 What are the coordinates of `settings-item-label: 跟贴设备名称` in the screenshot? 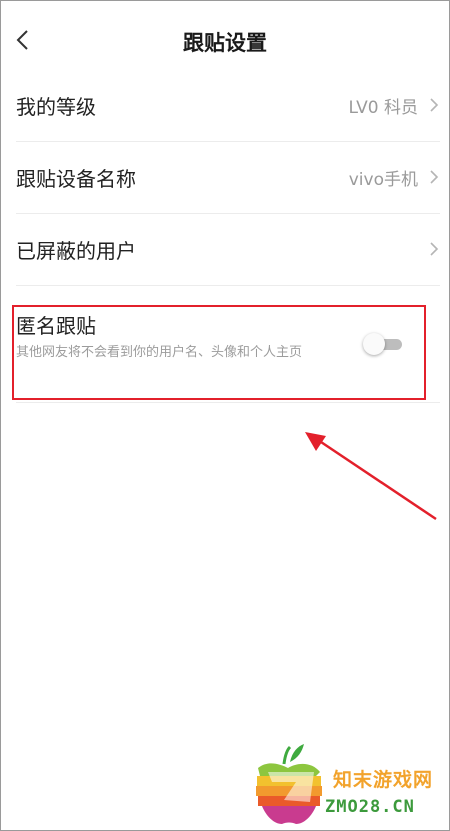 It's located at (76, 179).